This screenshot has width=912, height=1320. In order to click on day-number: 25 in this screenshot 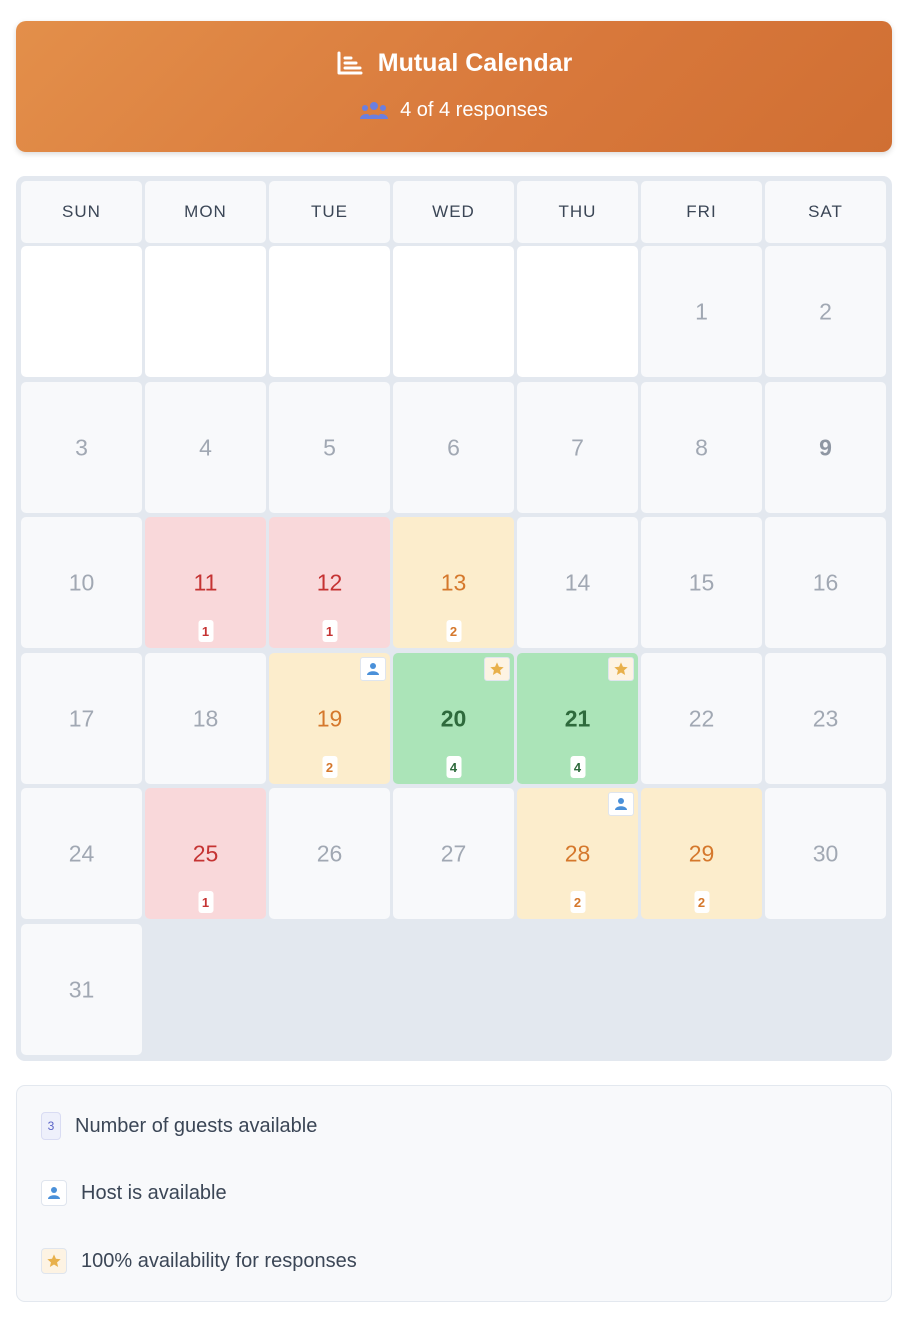, I will do `click(205, 853)`.